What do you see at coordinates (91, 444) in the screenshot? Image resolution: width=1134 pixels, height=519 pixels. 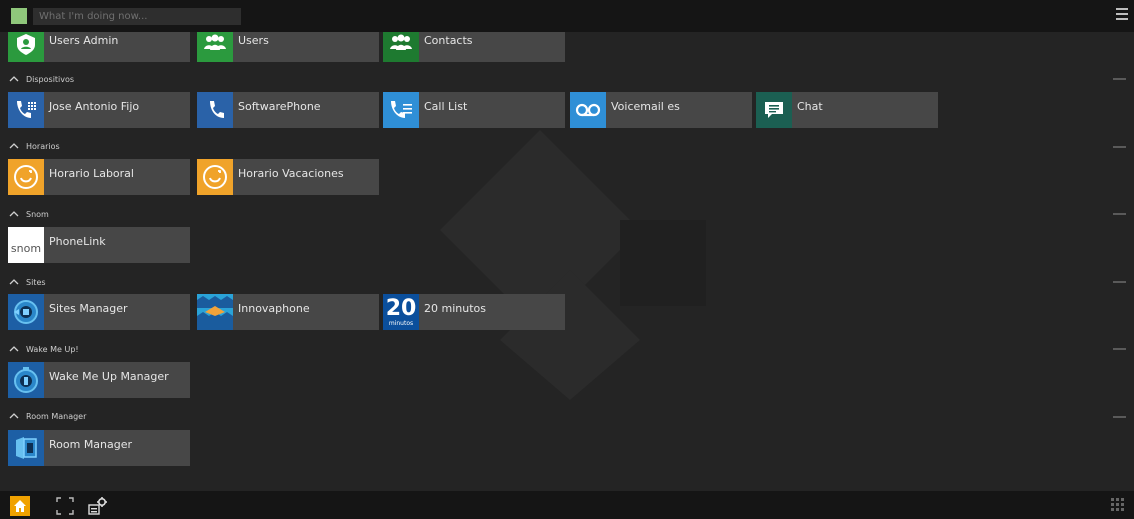 I see `tile-label: Room Manager` at bounding box center [91, 444].